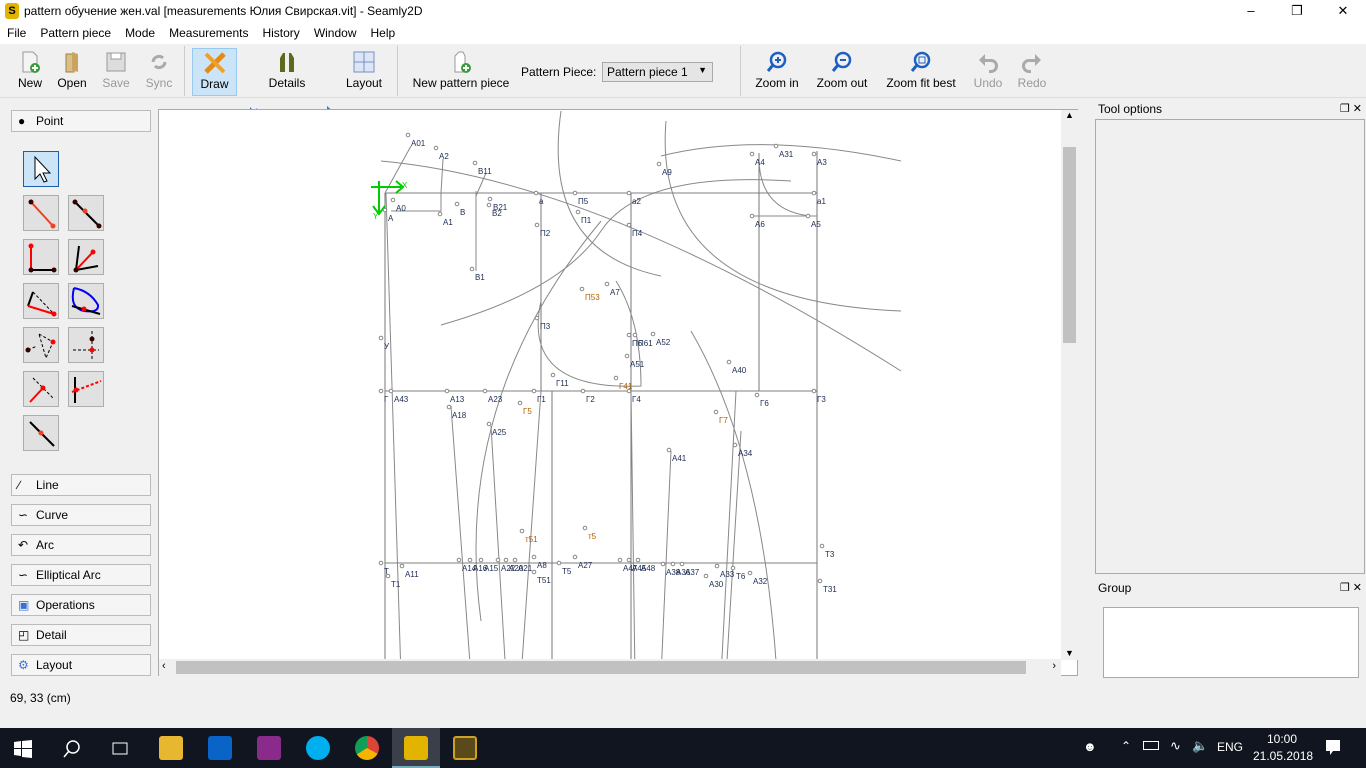 This screenshot has width=1366, height=768. Describe the element at coordinates (822, 162) in the screenshot. I see `pattern-point-label: А3` at that location.